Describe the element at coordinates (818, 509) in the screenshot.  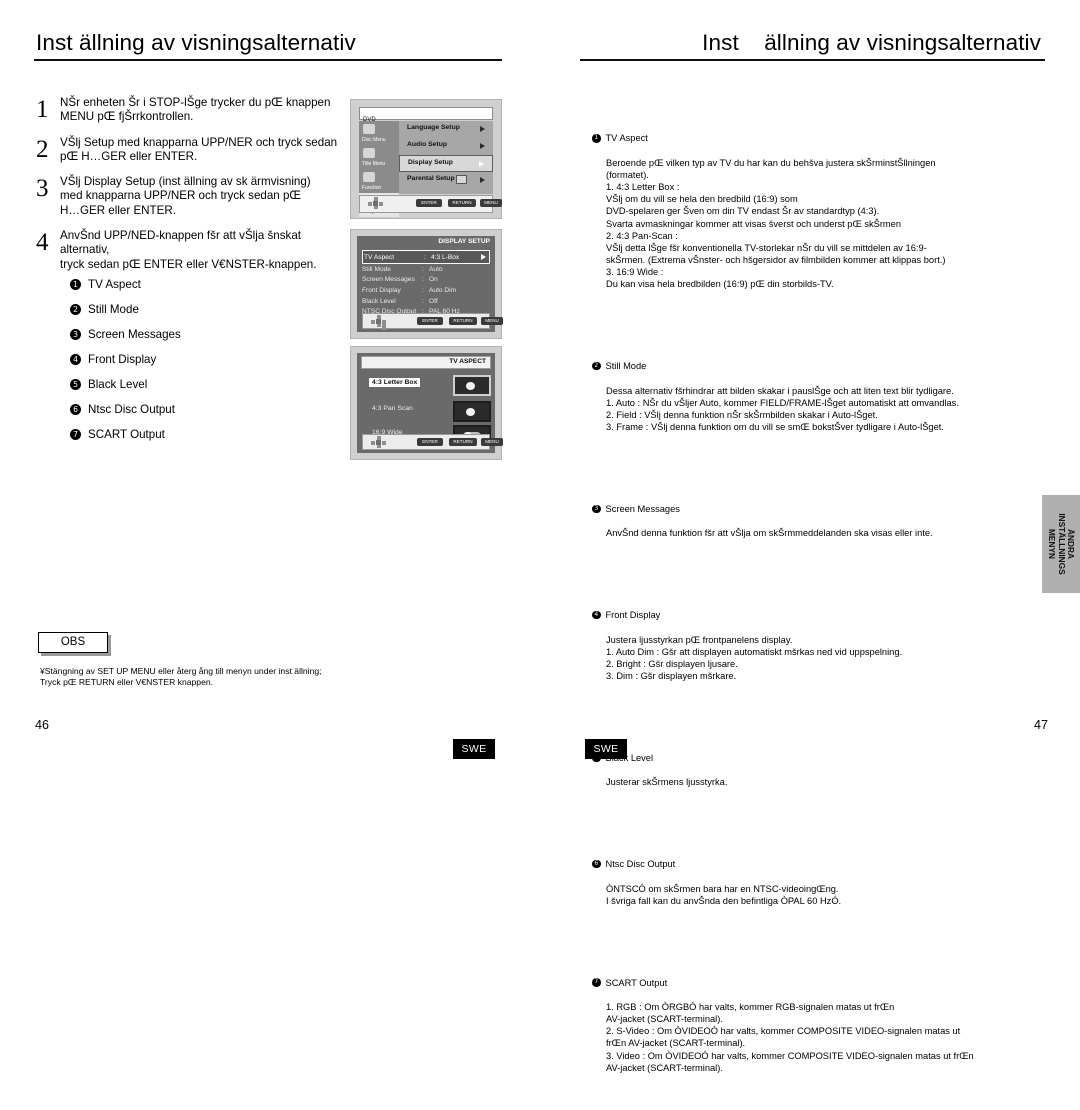
I see `section-heading: 3 Screen Messages` at that location.